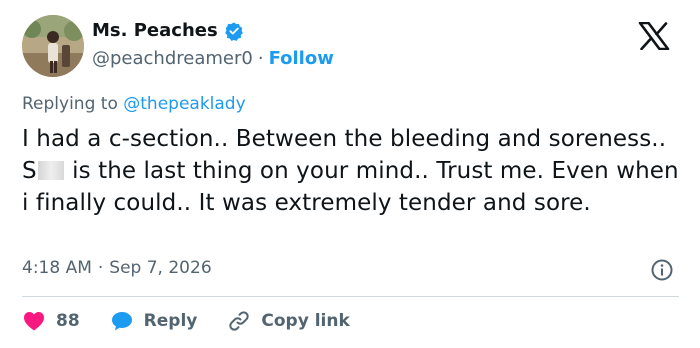 This screenshot has height=348, width=700. I want to click on copy-link-button: Copy link, so click(288, 321).